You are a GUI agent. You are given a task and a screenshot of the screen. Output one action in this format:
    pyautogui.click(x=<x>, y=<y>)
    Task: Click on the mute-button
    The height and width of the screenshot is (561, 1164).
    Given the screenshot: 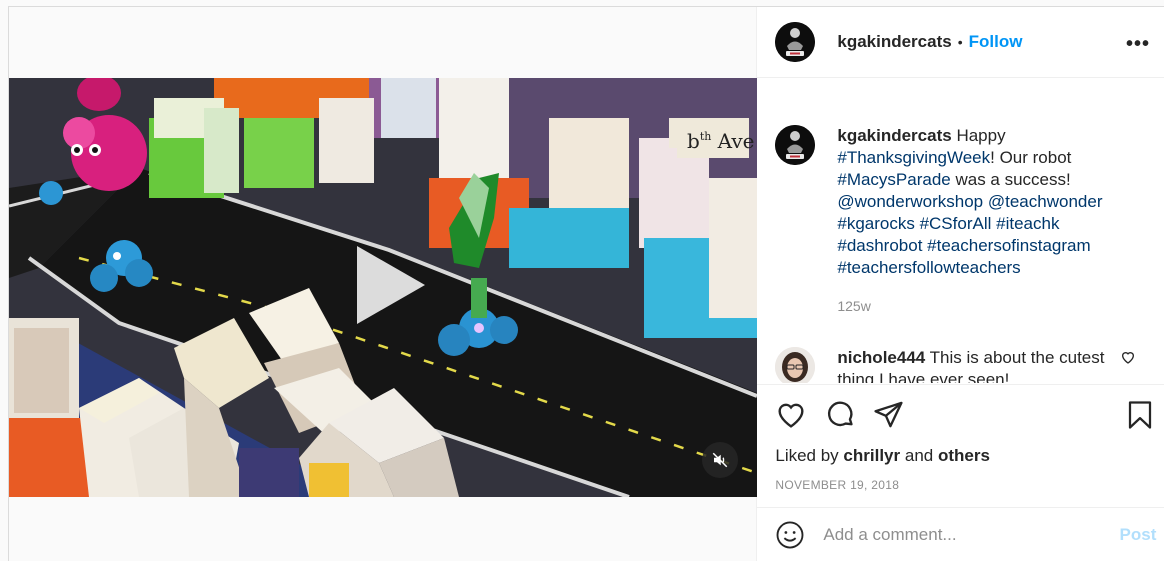 What is the action you would take?
    pyautogui.click(x=720, y=460)
    